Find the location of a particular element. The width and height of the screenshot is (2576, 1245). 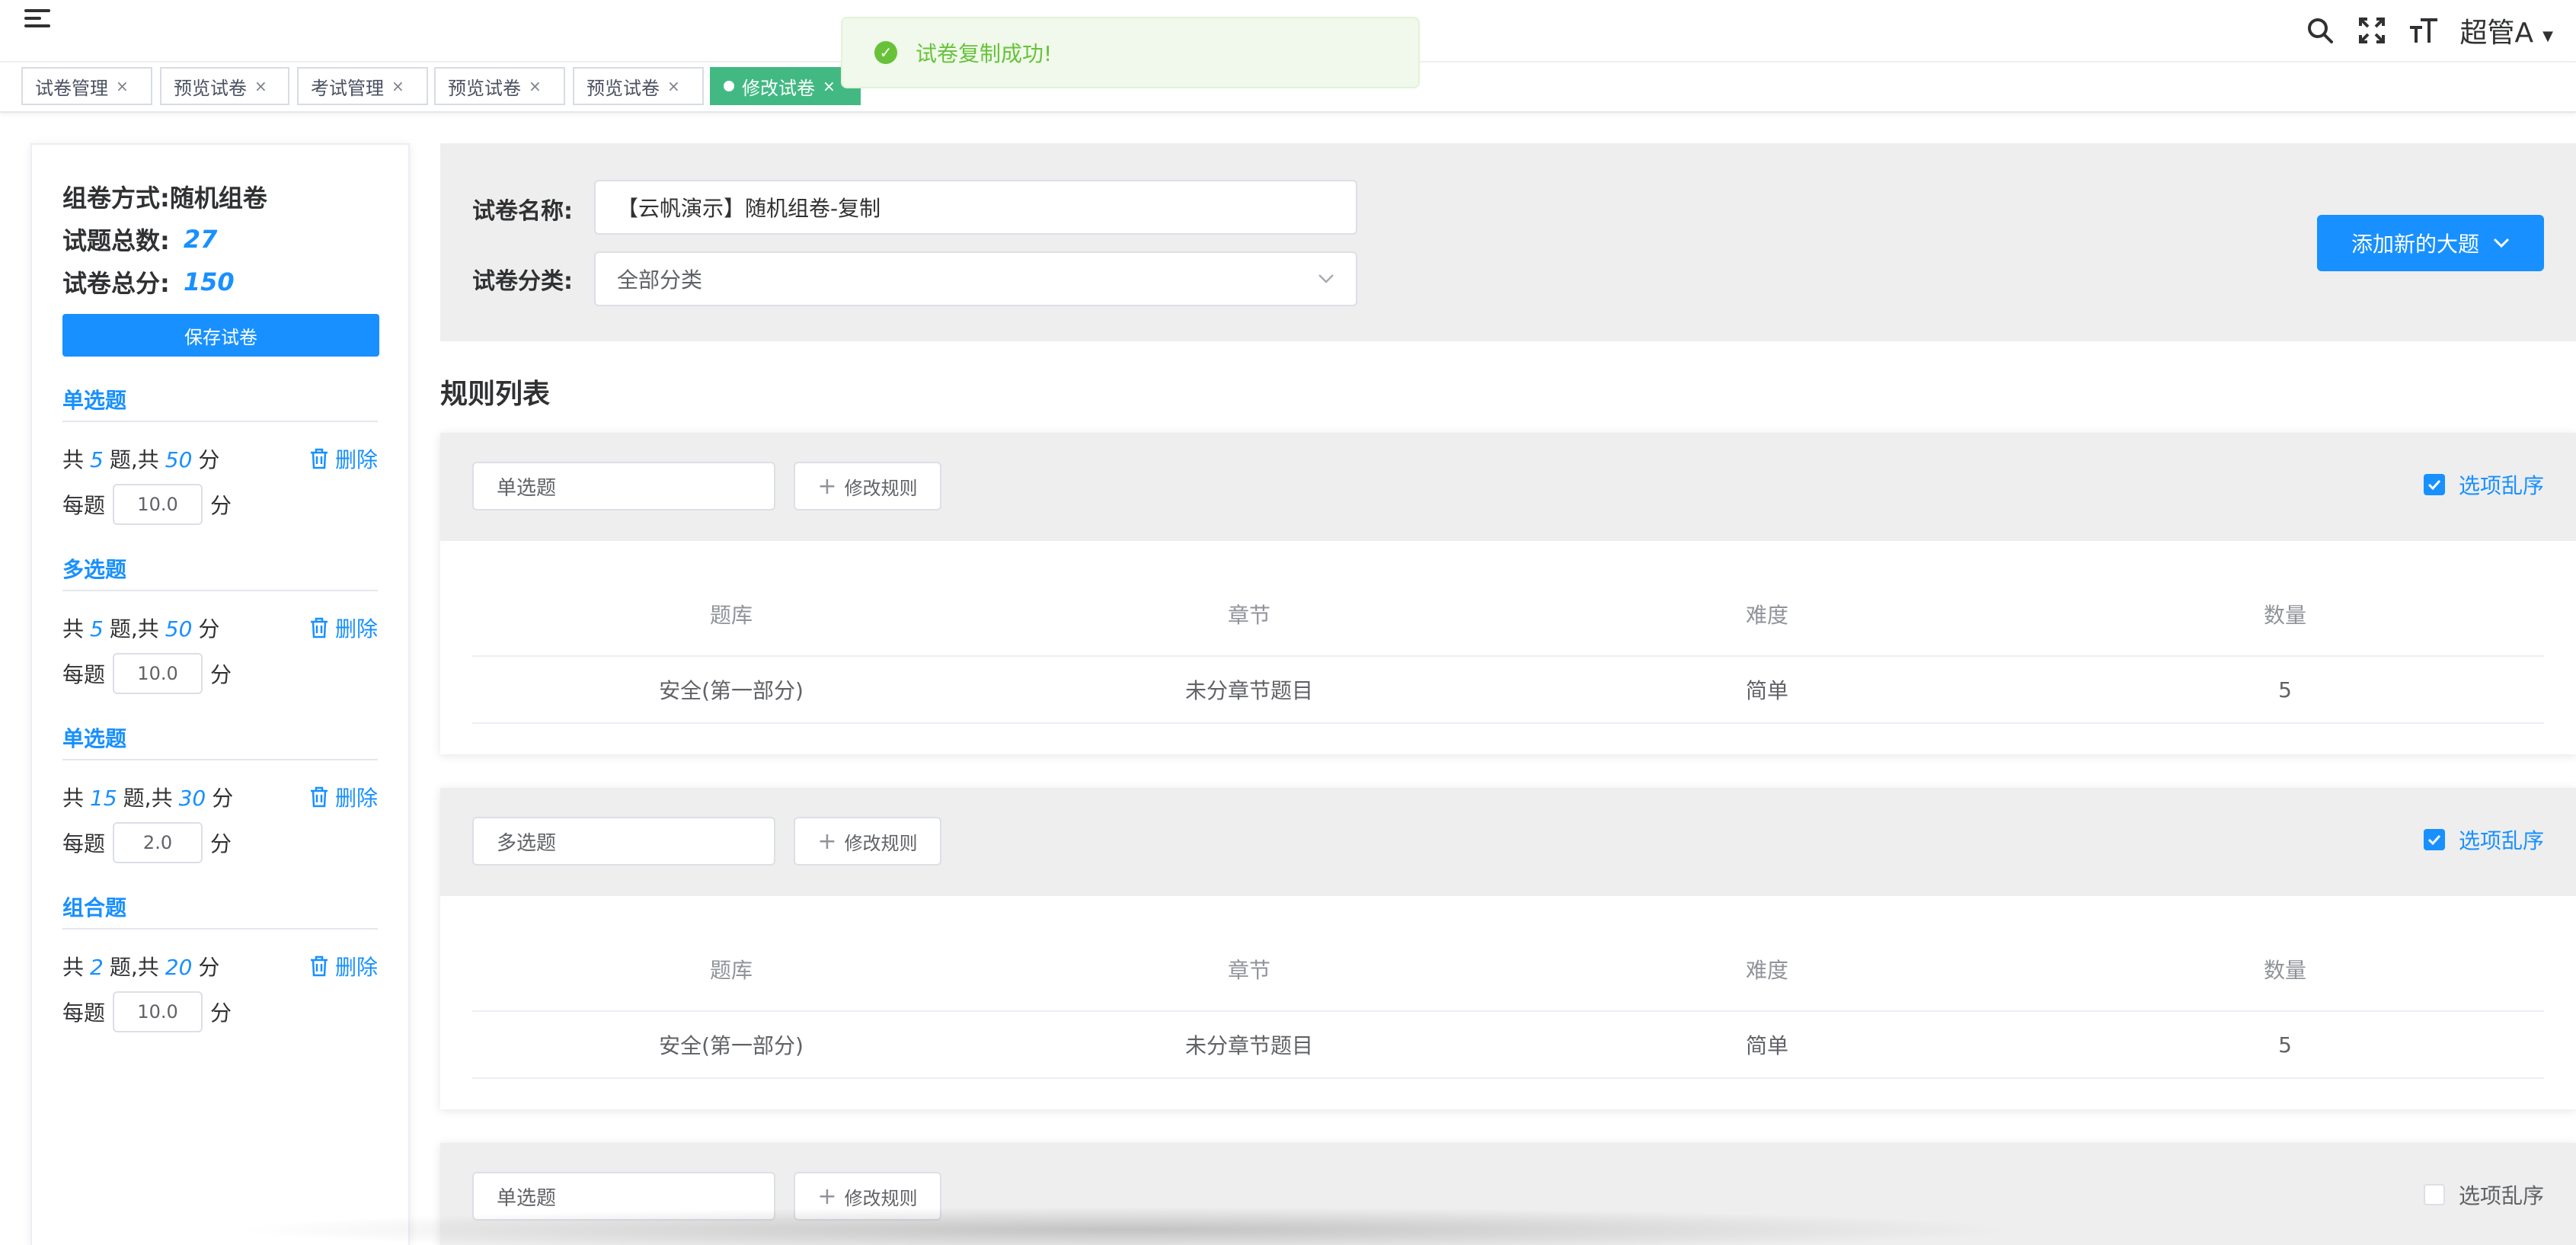

chevron-down-icon is located at coordinates (2501, 243).